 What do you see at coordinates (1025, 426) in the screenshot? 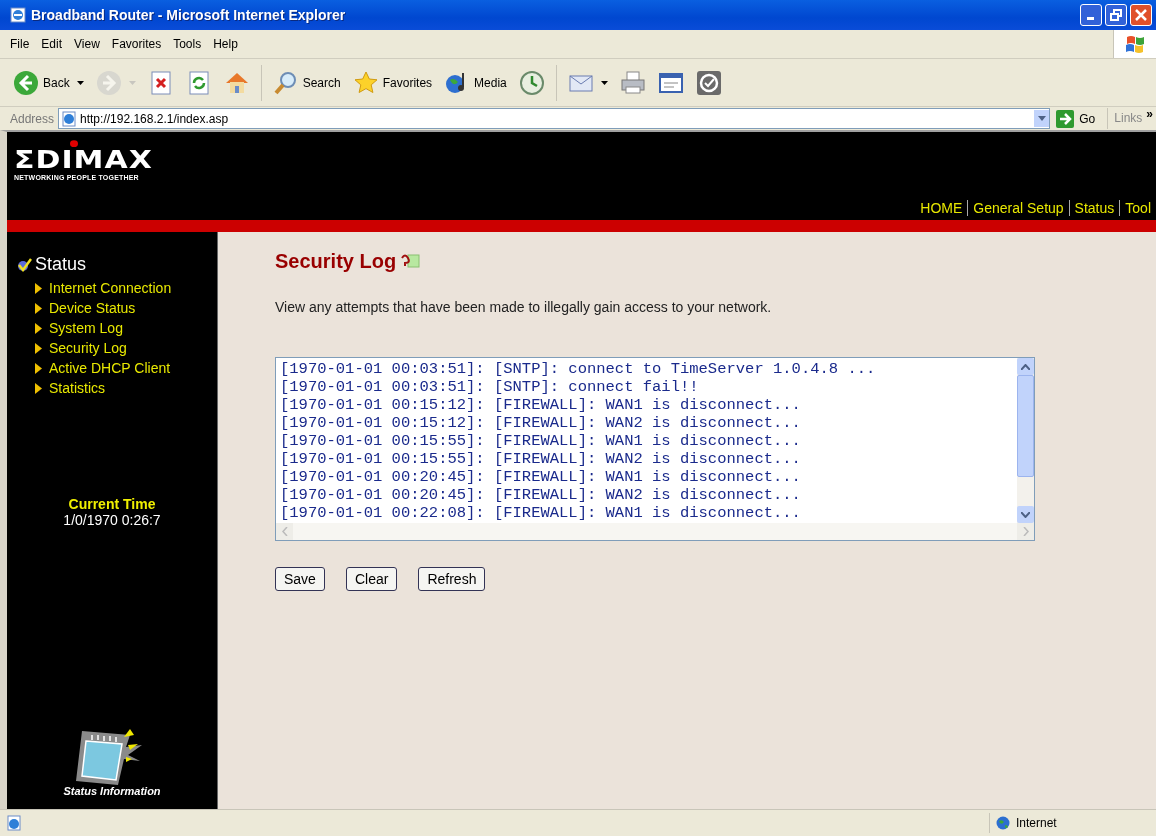
I see `scroll-thumb` at bounding box center [1025, 426].